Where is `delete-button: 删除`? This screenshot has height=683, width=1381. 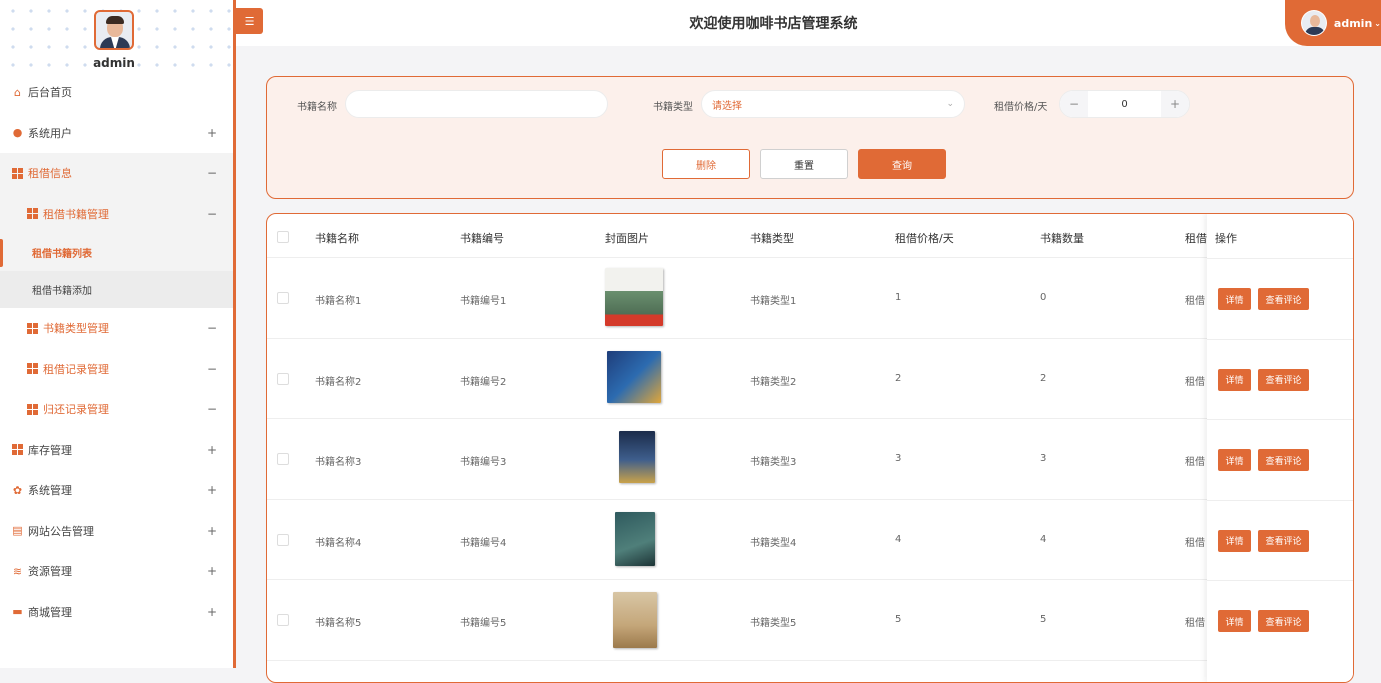
delete-button: 删除 is located at coordinates (706, 164).